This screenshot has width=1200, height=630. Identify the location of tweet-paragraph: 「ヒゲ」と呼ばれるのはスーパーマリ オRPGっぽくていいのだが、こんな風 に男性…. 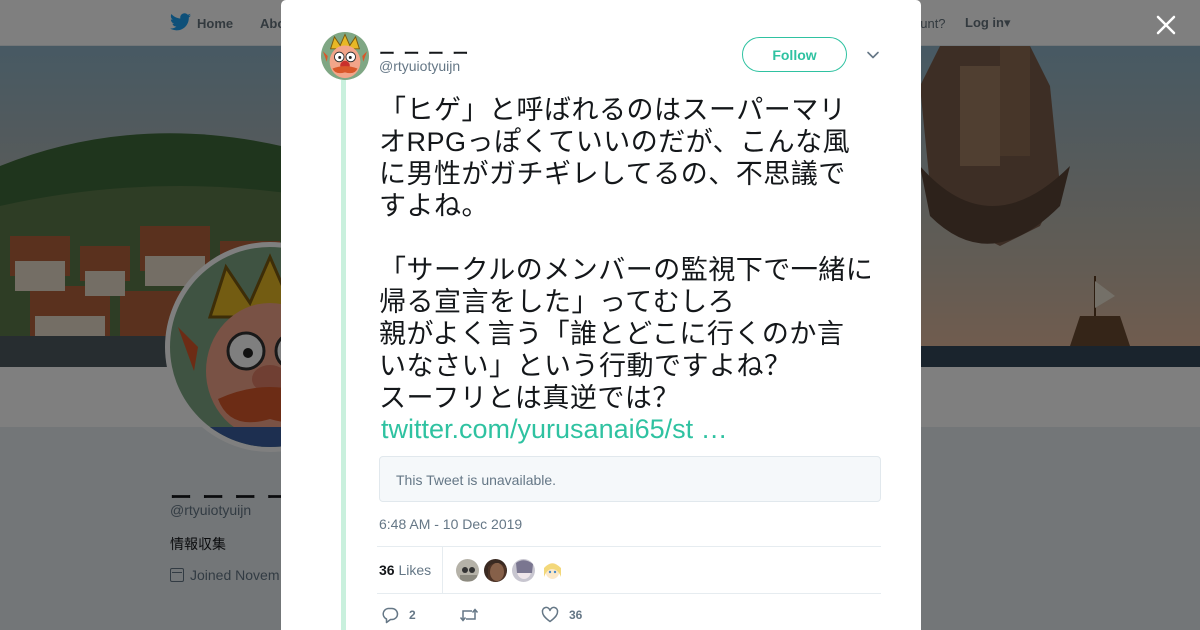
(615, 158).